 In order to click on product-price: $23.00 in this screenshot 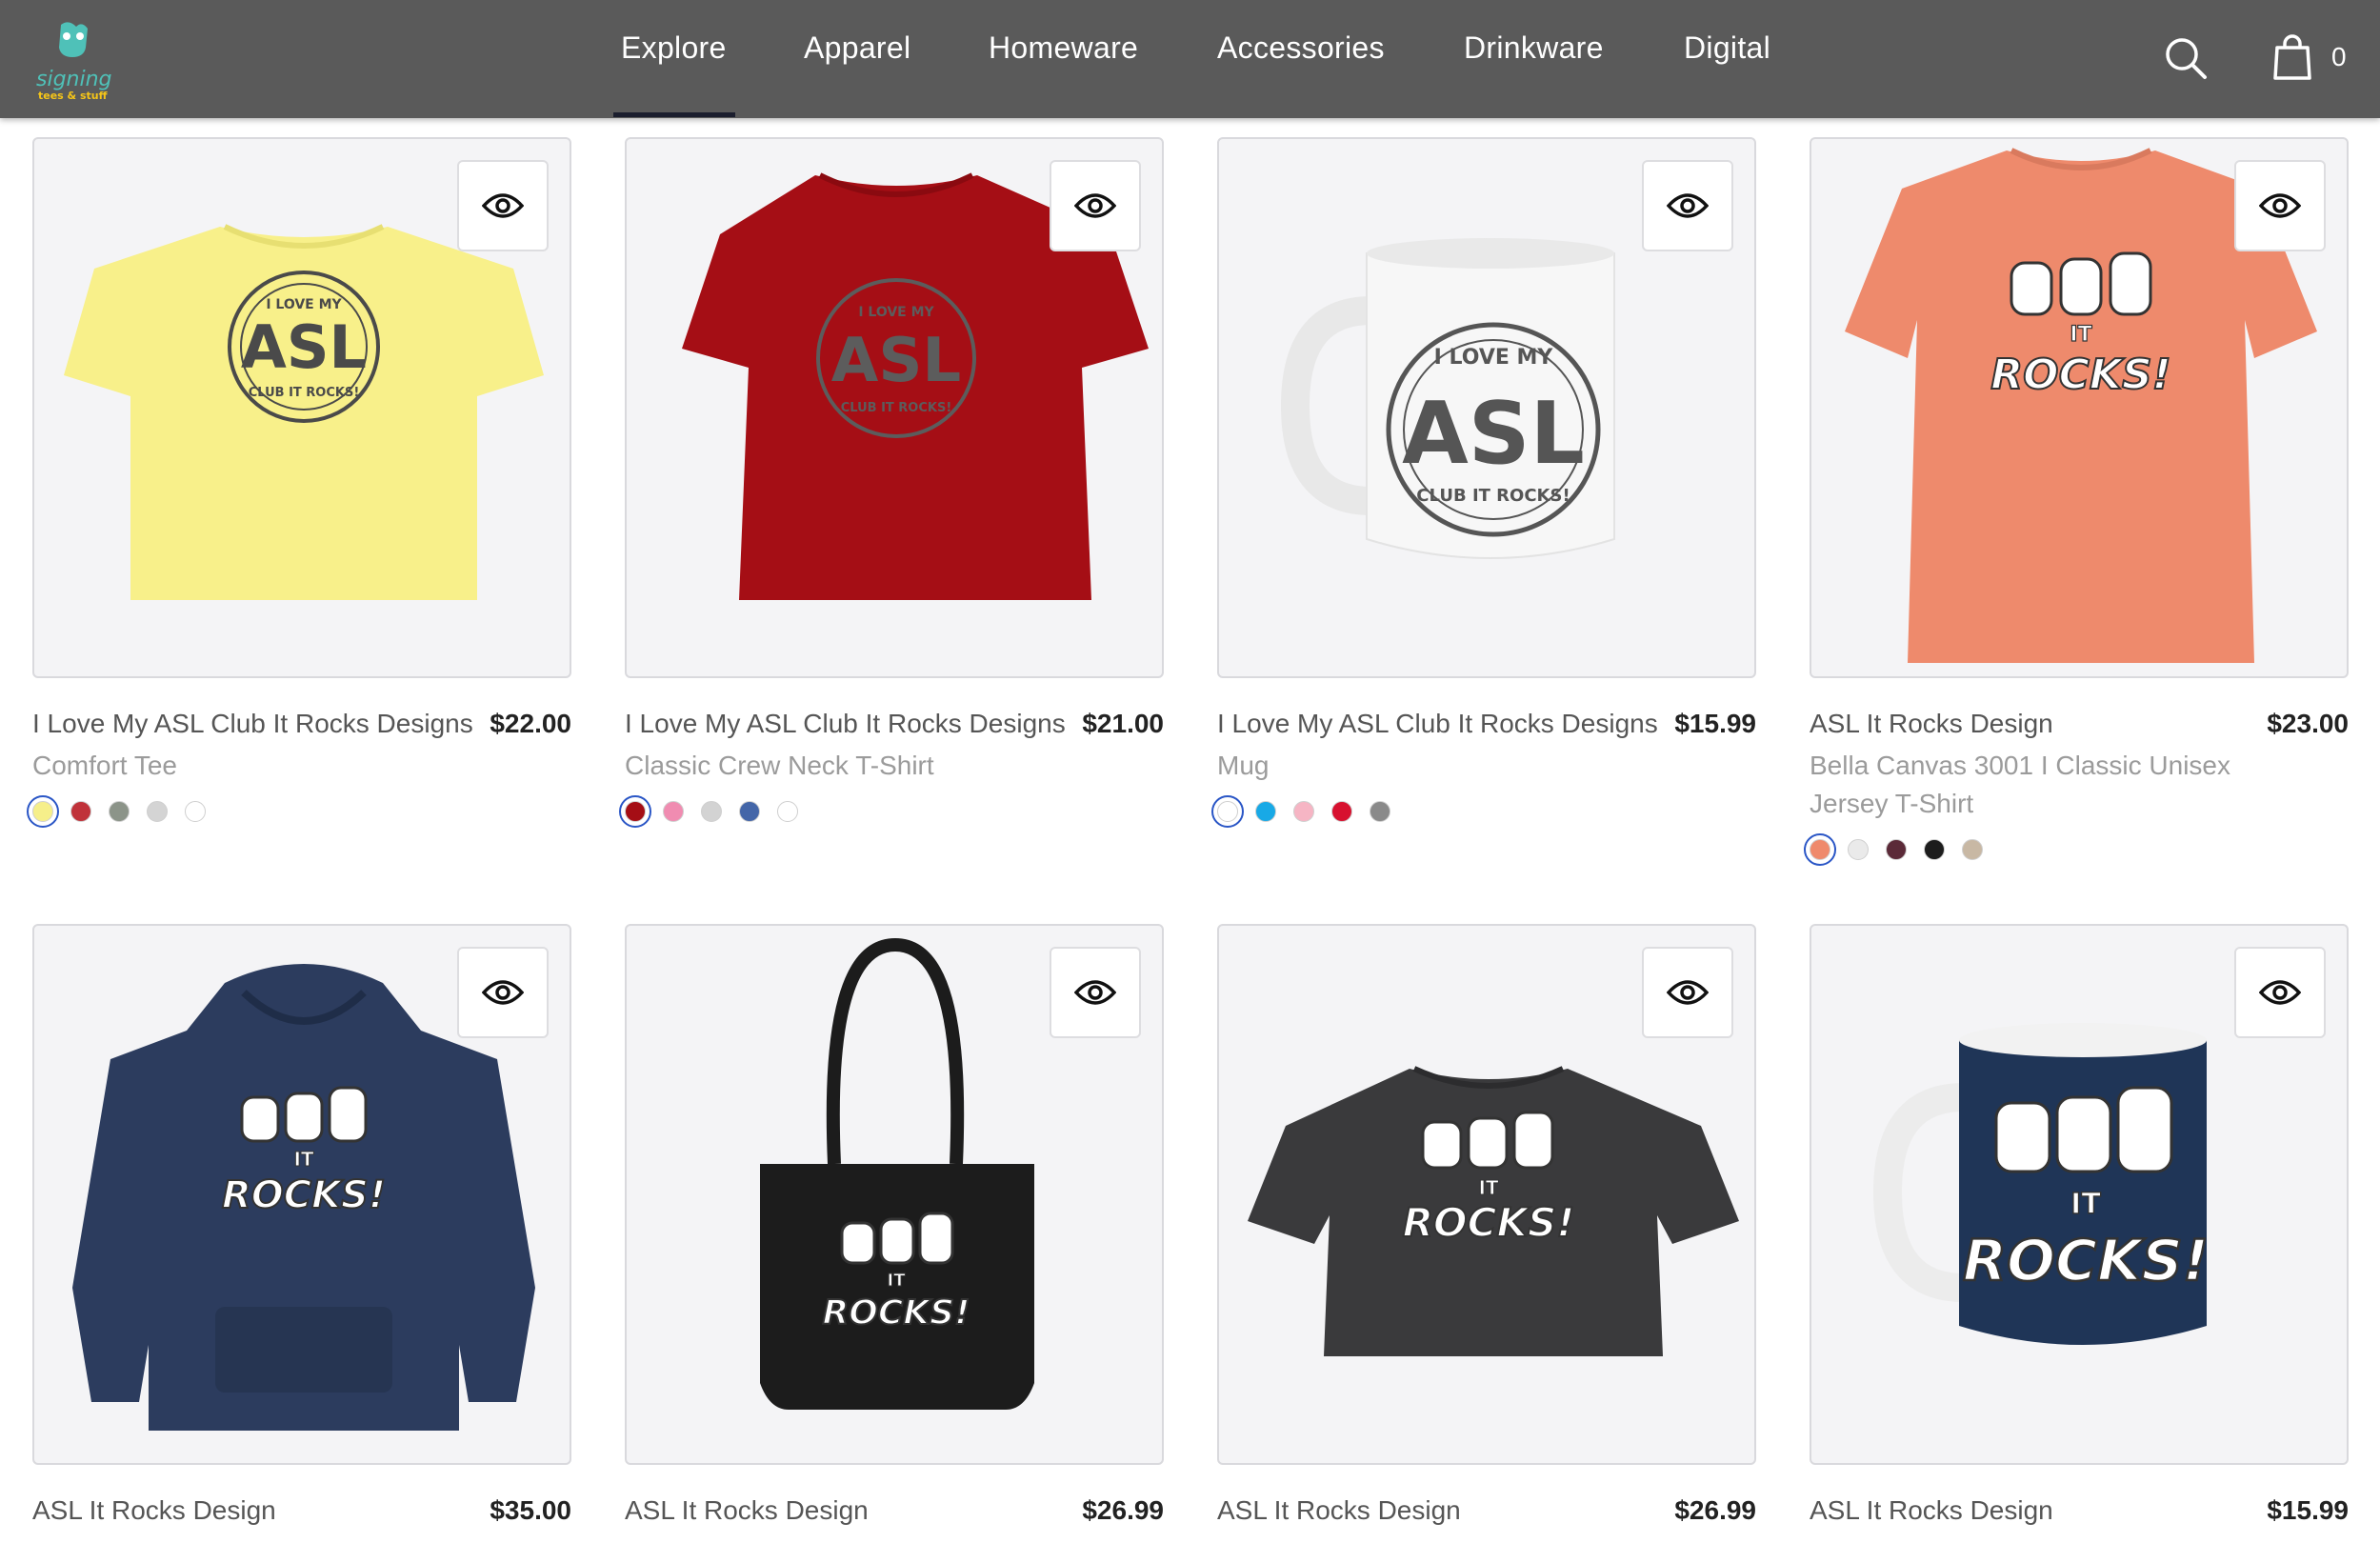, I will do `click(2308, 723)`.